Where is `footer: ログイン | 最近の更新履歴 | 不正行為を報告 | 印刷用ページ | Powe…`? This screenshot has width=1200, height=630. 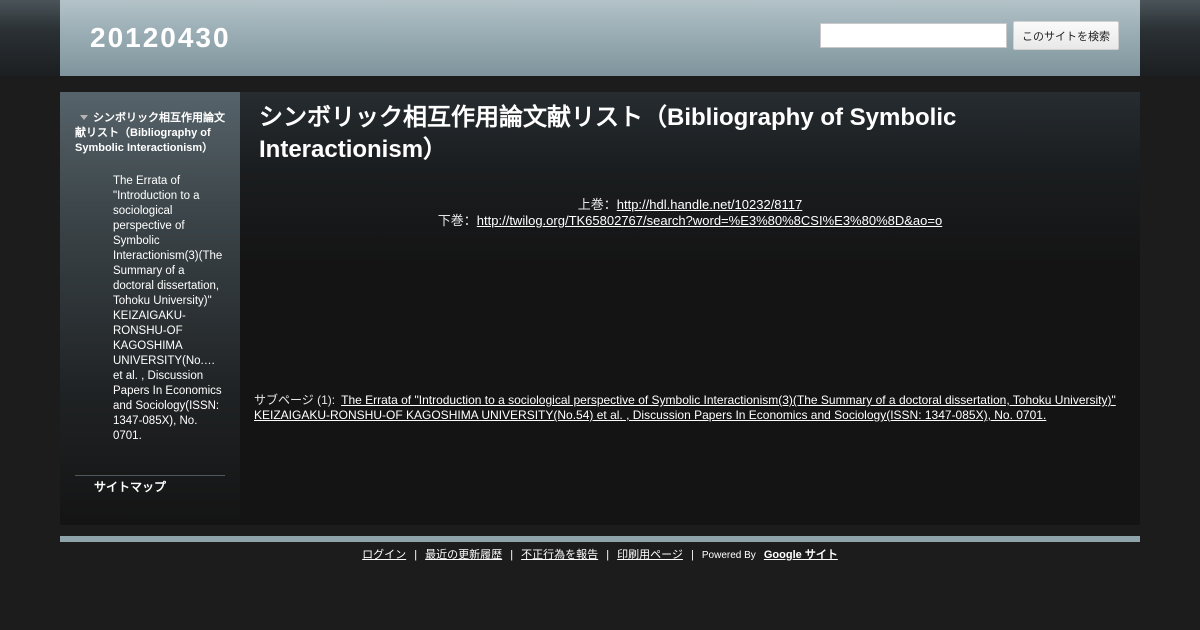
footer: ログイン | 最近の更新履歴 | 不正行為を報告 | 印刷用ページ | Powe… is located at coordinates (600, 554).